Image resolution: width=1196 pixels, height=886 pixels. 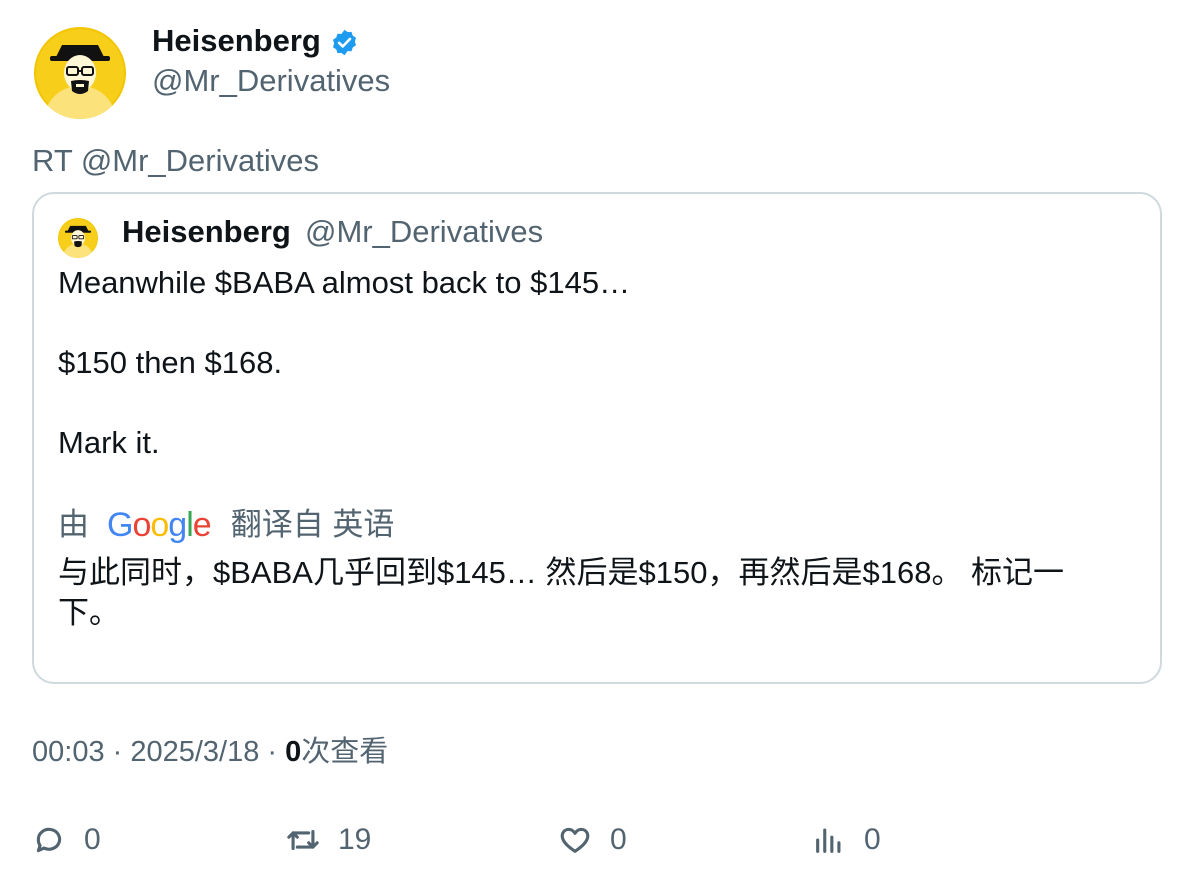 I want to click on author-display-name: Heisenberg, so click(x=255, y=41).